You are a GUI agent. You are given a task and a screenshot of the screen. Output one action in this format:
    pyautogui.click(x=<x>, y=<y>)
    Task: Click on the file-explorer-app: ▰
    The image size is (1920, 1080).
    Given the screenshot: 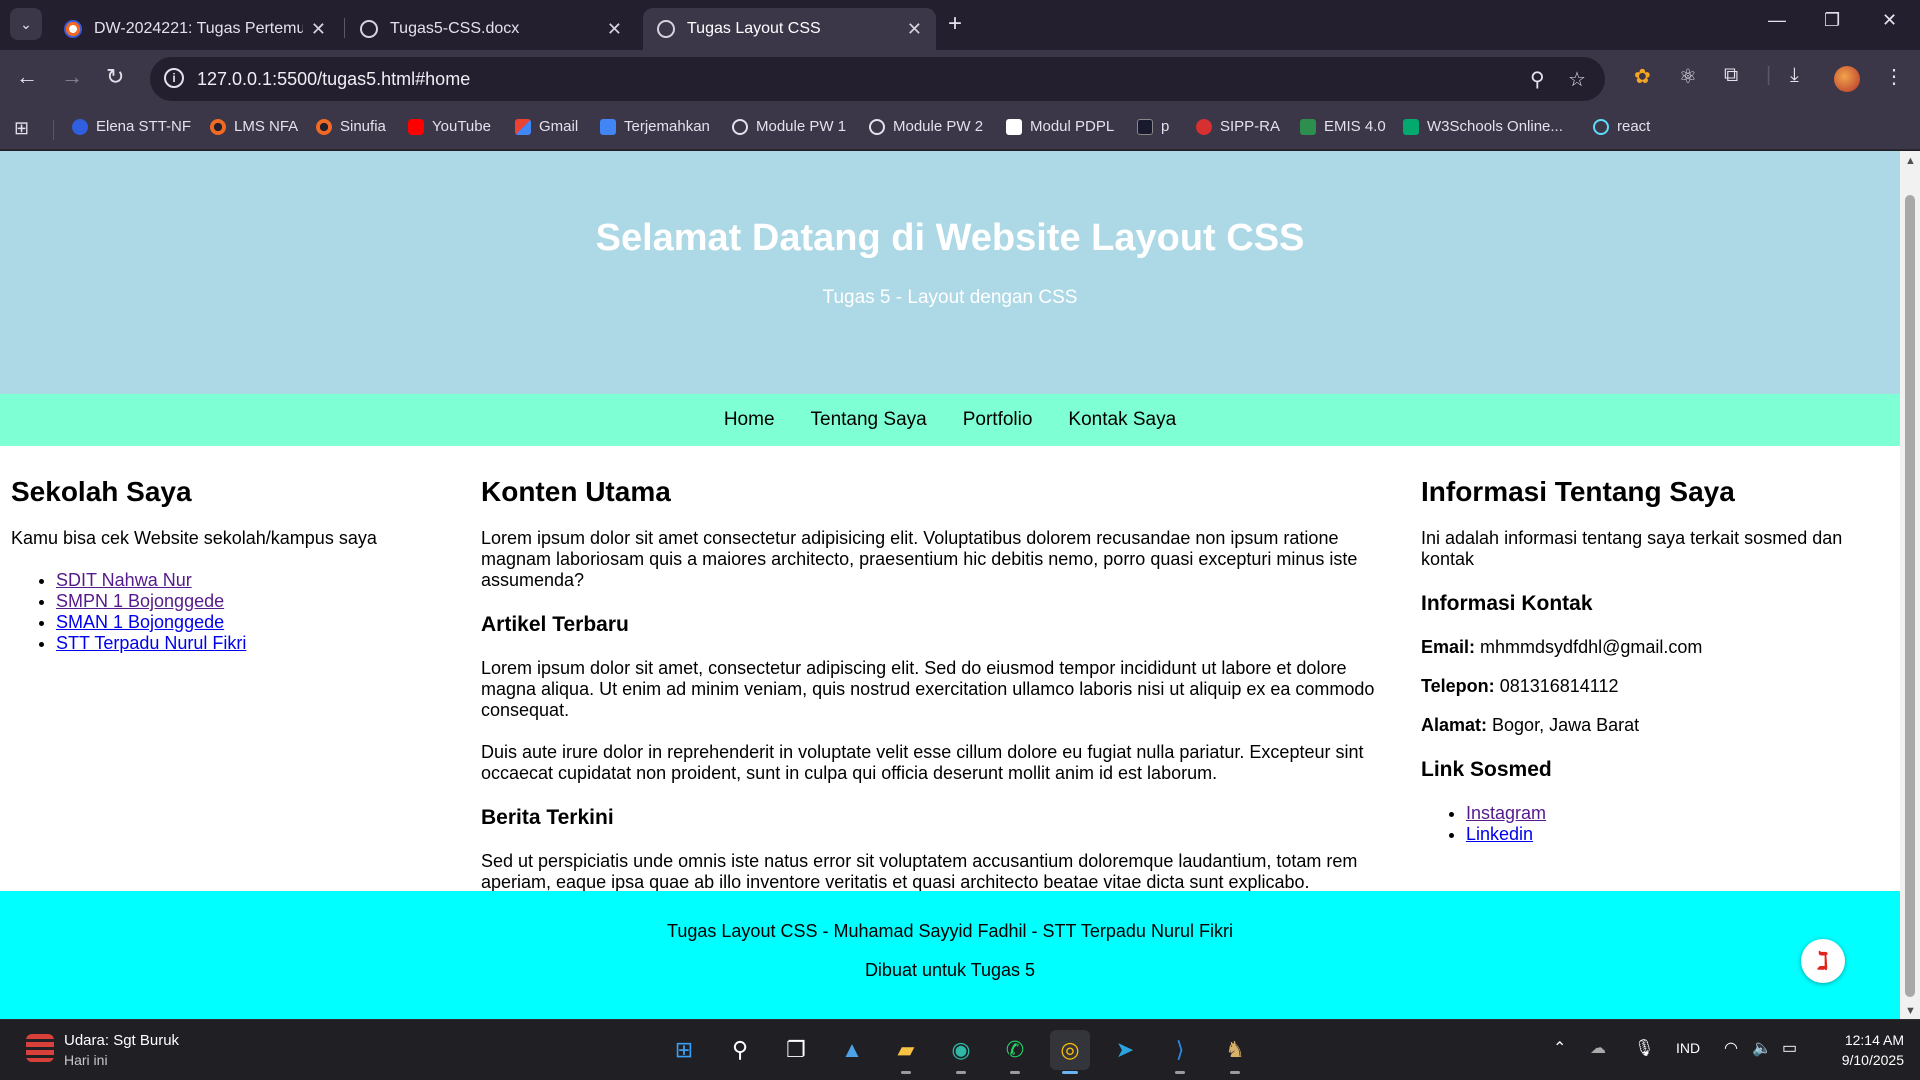 What is the action you would take?
    pyautogui.click(x=906, y=1052)
    